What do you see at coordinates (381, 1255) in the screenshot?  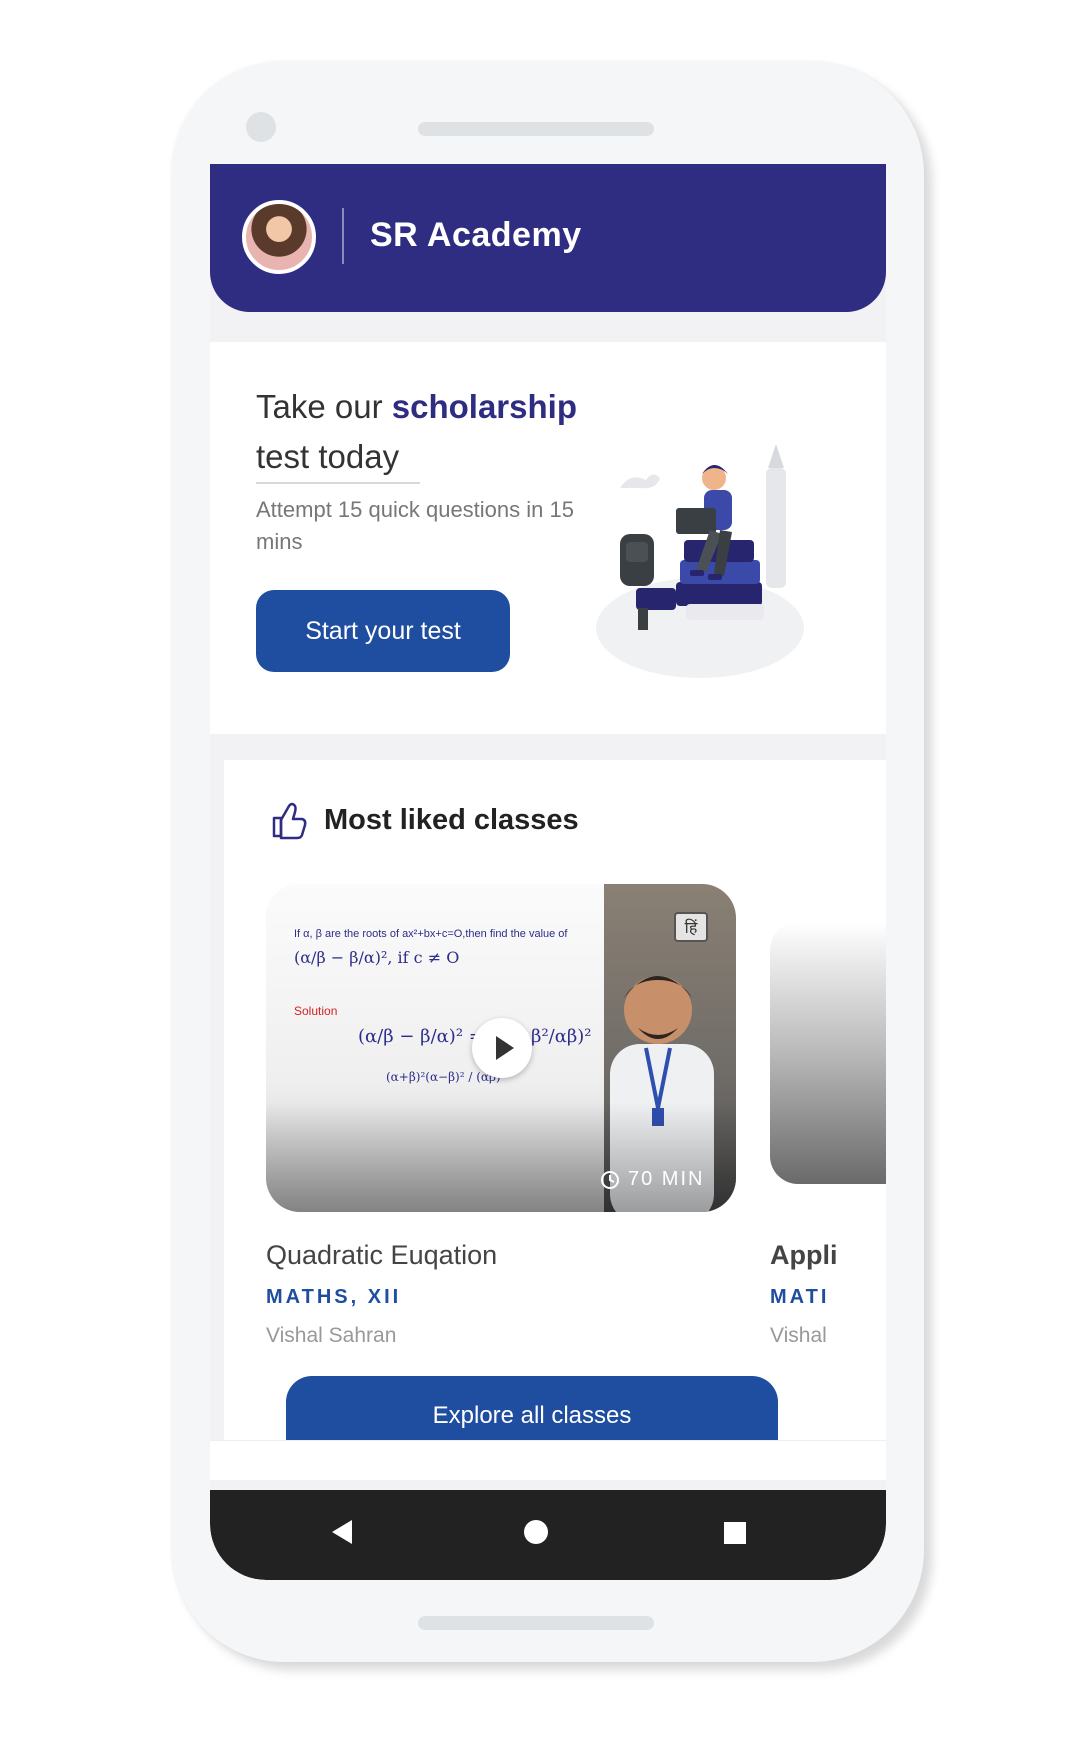 I see `class-title: Quadratic Euqation` at bounding box center [381, 1255].